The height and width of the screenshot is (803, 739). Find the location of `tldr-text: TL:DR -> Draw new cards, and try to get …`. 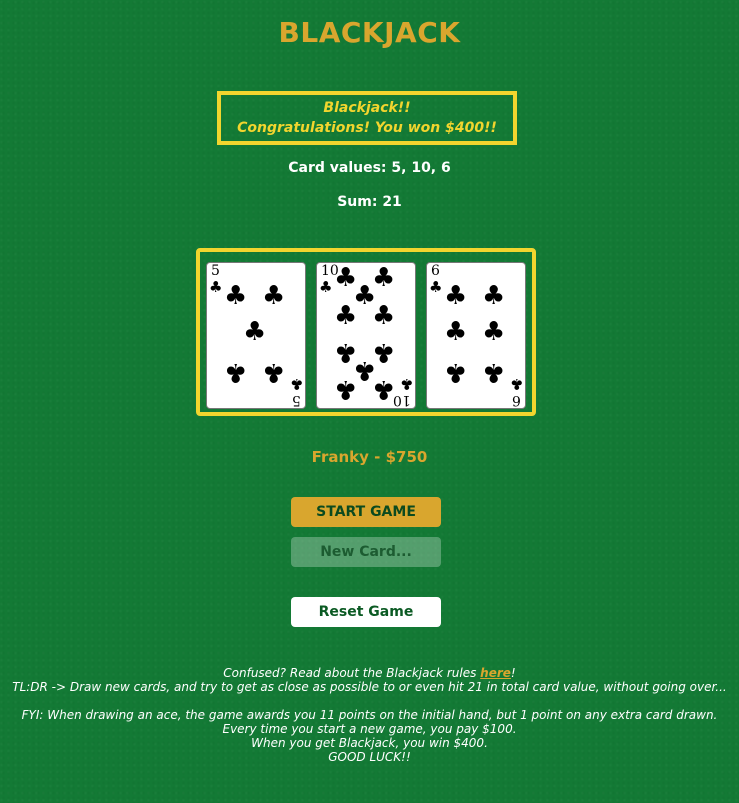

tldr-text: TL:DR -> Draw new cards, and try to get … is located at coordinates (369, 687).